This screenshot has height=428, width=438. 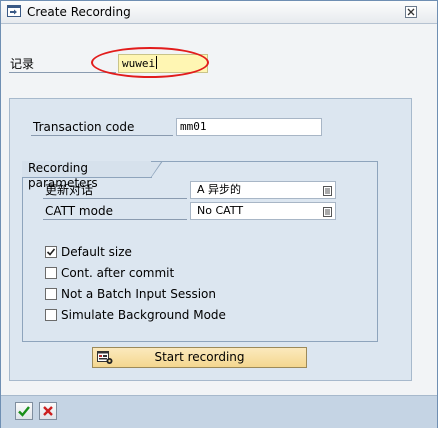 What do you see at coordinates (79, 12) in the screenshot?
I see `window-title: Create Recording` at bounding box center [79, 12].